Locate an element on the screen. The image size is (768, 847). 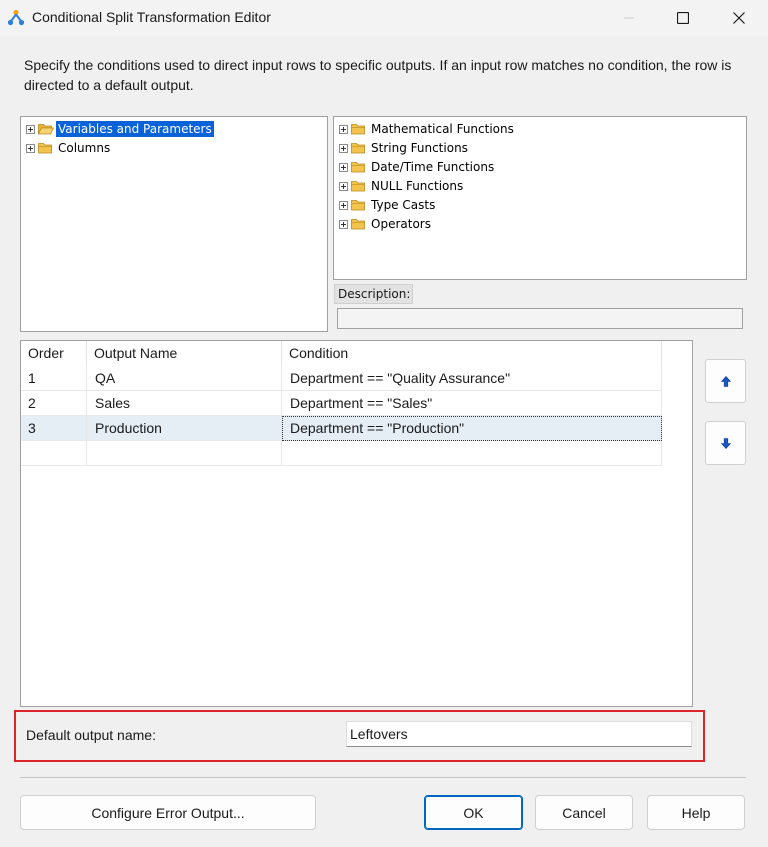
tree-node-datetime-functions: Date/Time Functions is located at coordinates (417, 167).